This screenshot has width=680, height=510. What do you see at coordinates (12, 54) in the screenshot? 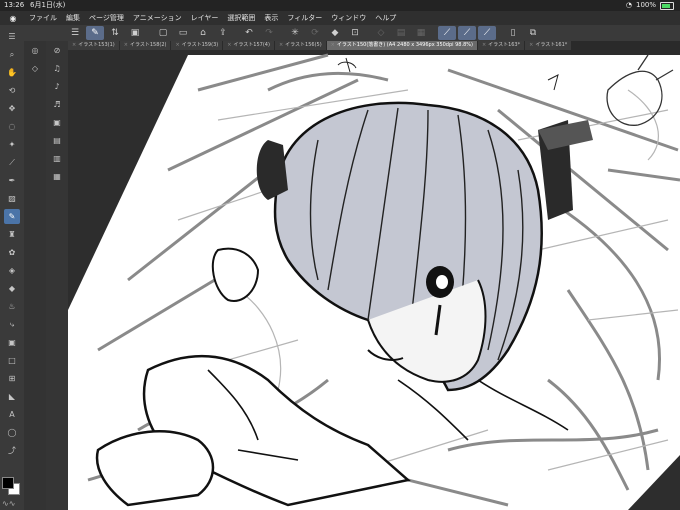
I see `zoom-icon: ⌕` at bounding box center [12, 54].